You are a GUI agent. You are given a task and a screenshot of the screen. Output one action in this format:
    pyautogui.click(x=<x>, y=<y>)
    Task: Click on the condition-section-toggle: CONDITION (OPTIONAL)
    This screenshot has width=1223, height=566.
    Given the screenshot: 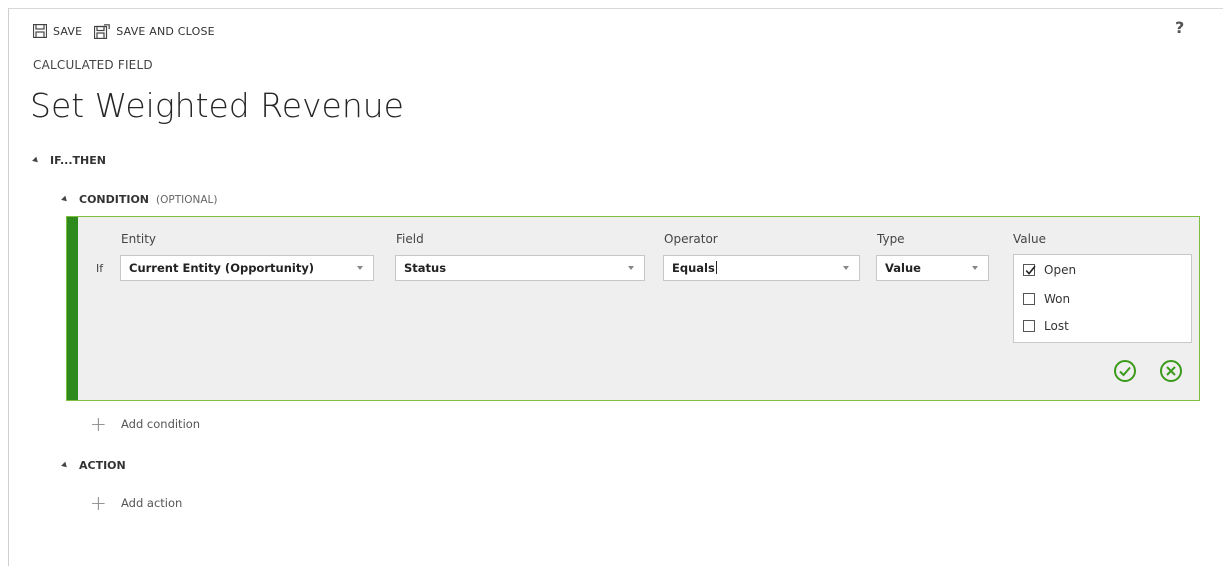 What is the action you would take?
    pyautogui.click(x=139, y=199)
    